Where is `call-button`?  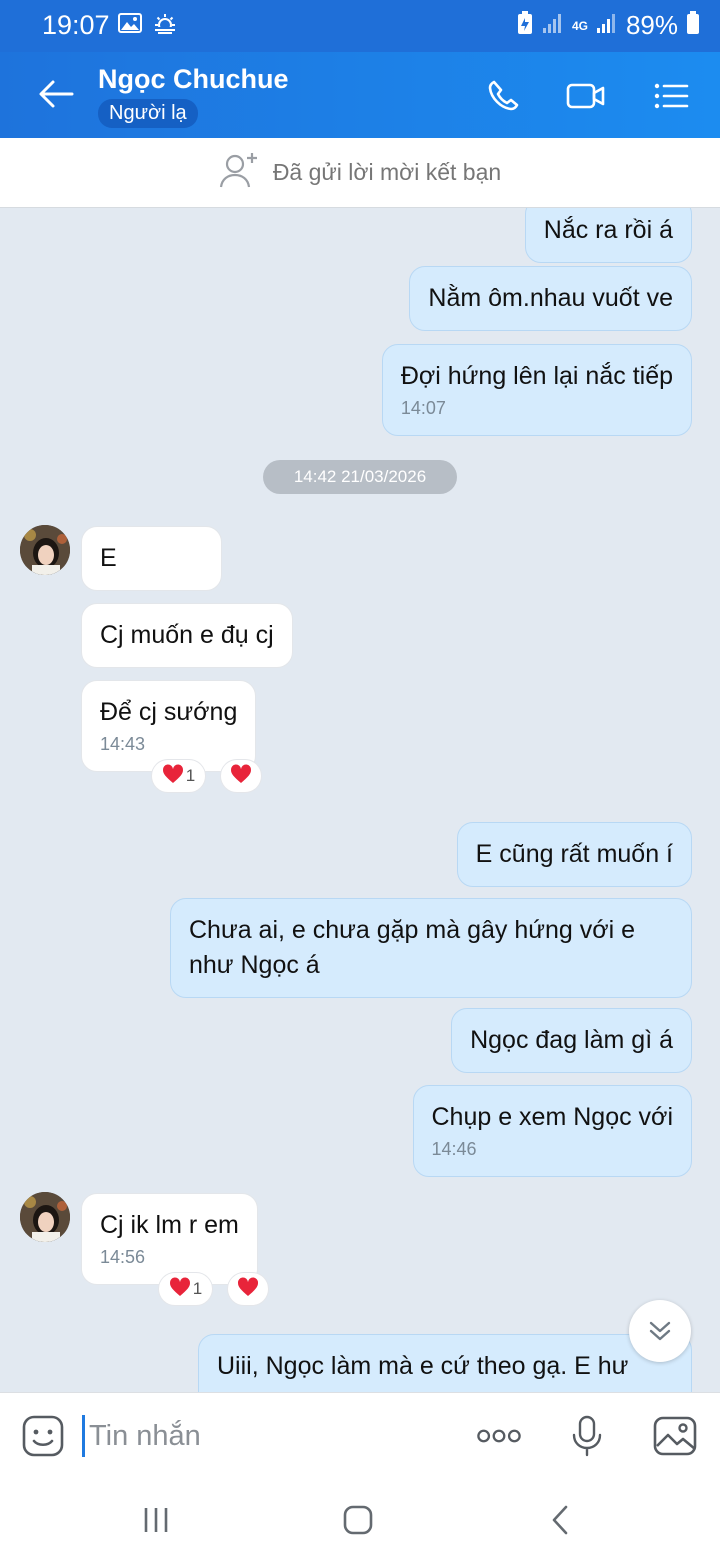
call-button is located at coordinates (503, 96).